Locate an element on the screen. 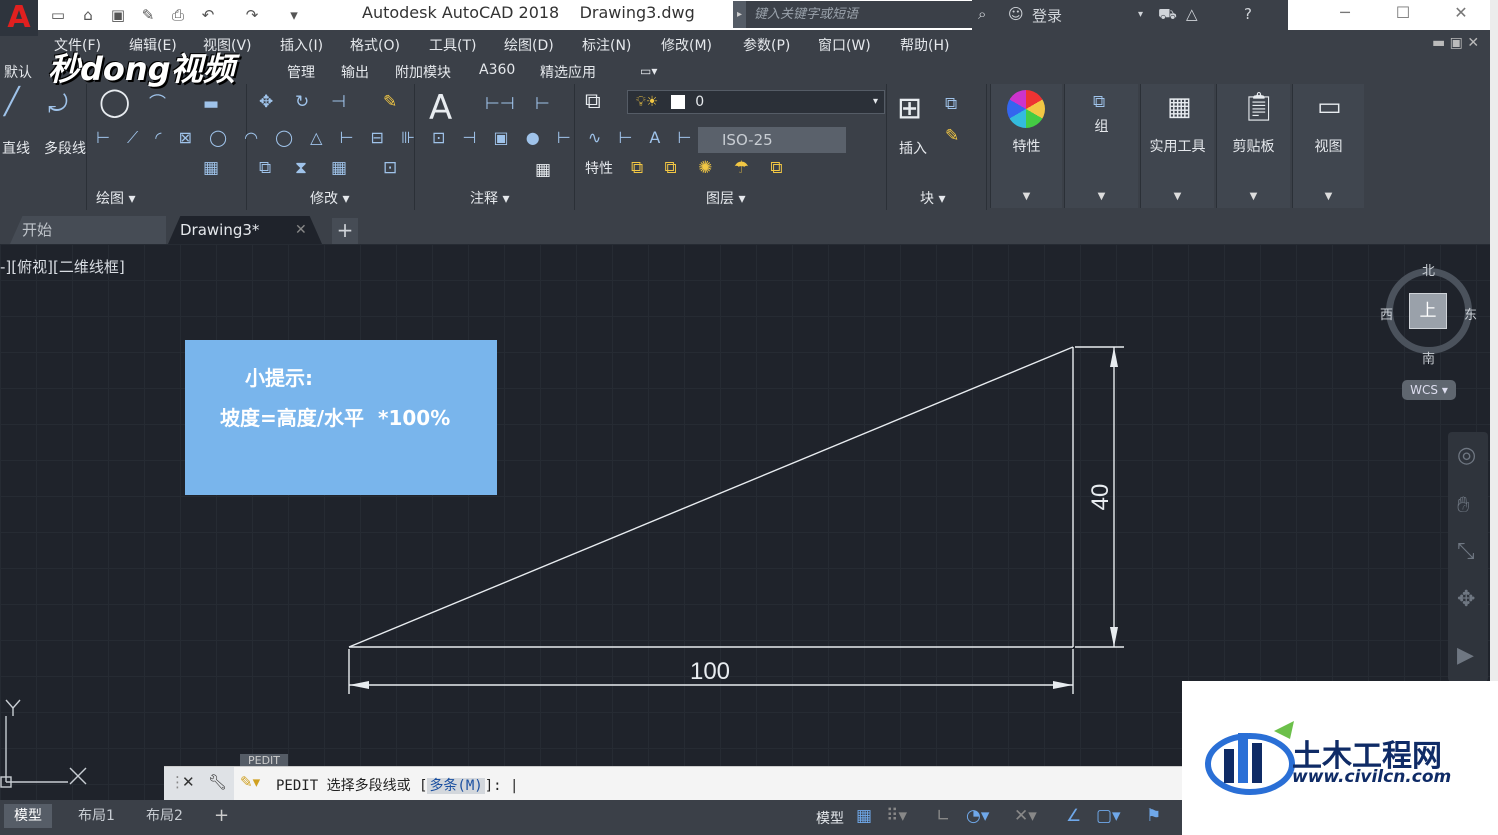 This screenshot has height=835, width=1498. redo-icon: ↷ is located at coordinates (252, 15).